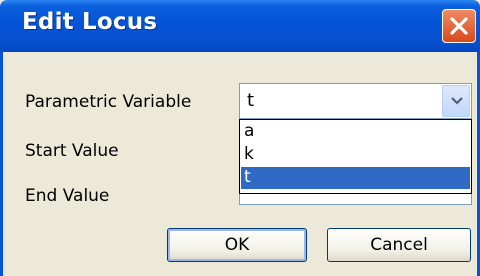 This screenshot has height=276, width=480. I want to click on start-value-label: Start Value, so click(72, 151).